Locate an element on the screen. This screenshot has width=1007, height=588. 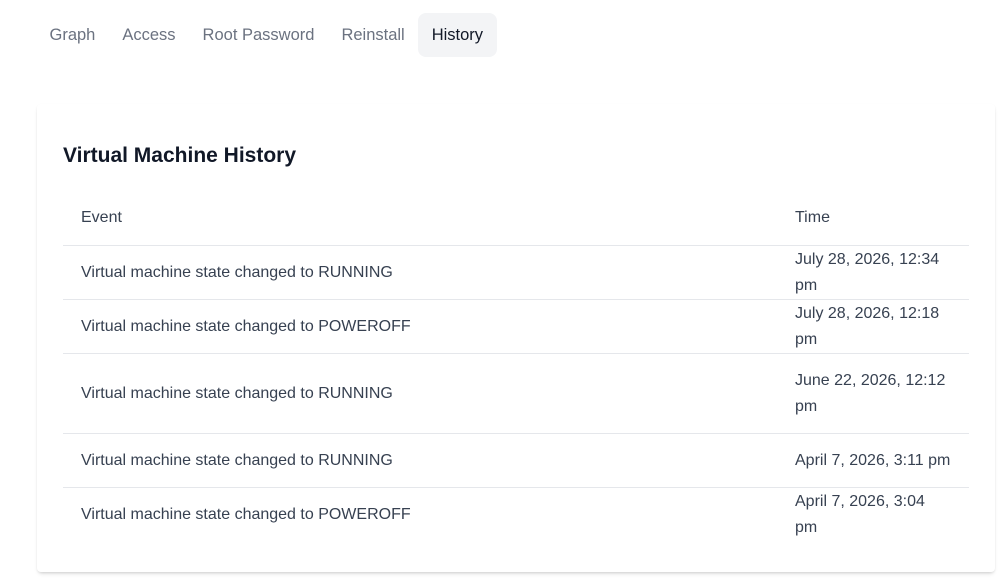
tab-access: Access is located at coordinates (149, 35).